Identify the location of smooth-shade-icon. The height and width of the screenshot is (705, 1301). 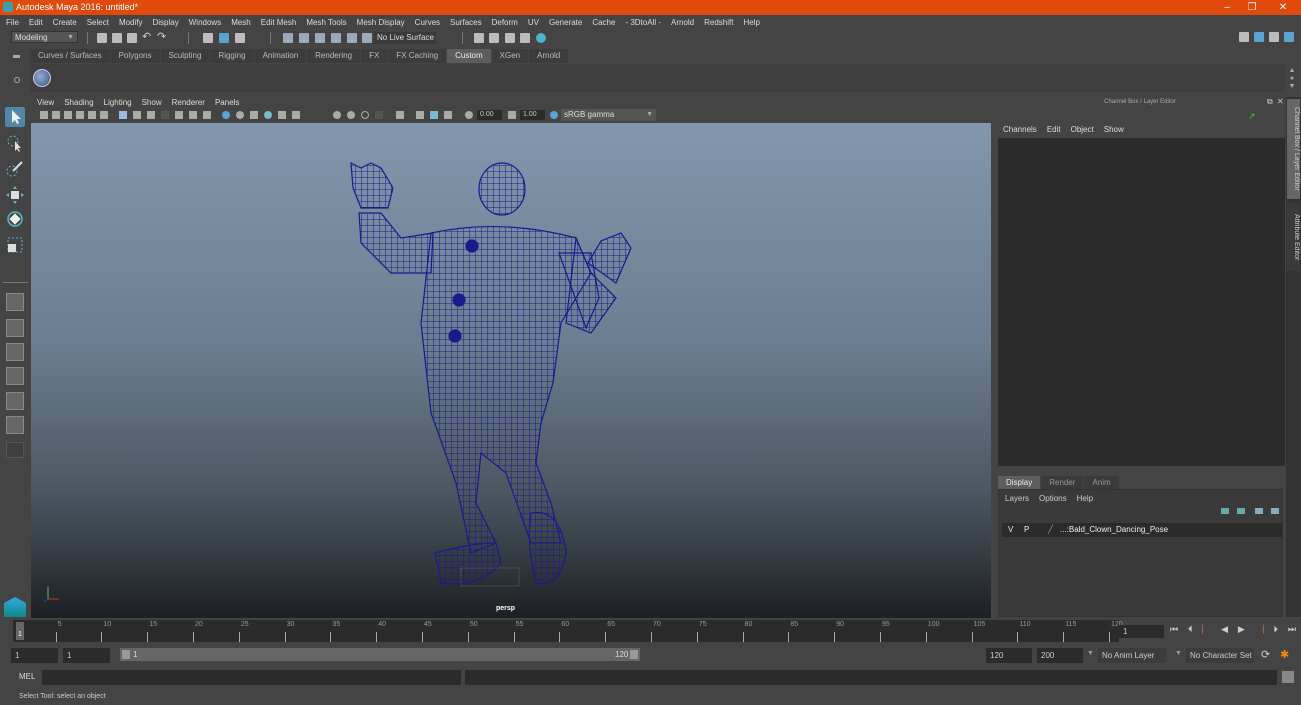
(240, 115).